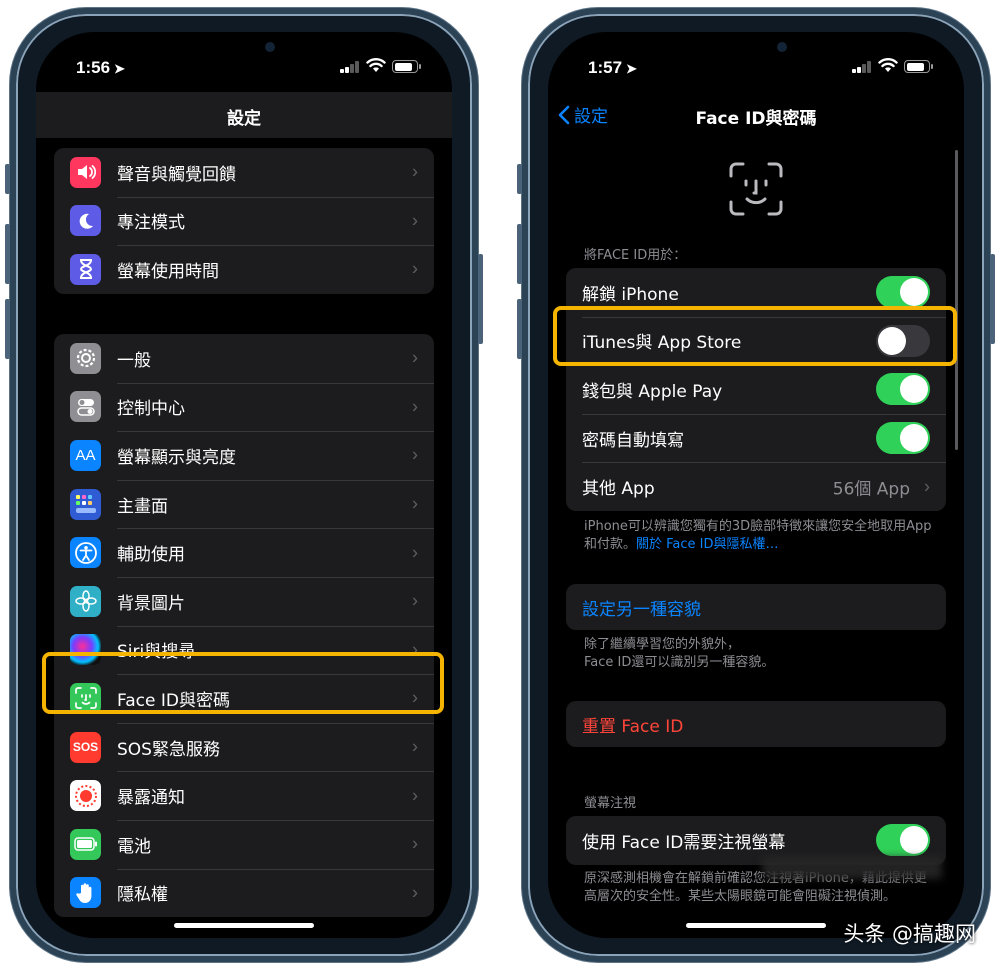 Image resolution: width=1000 pixels, height=968 pixels. Describe the element at coordinates (956, 300) in the screenshot. I see `scroll-indicator` at that location.